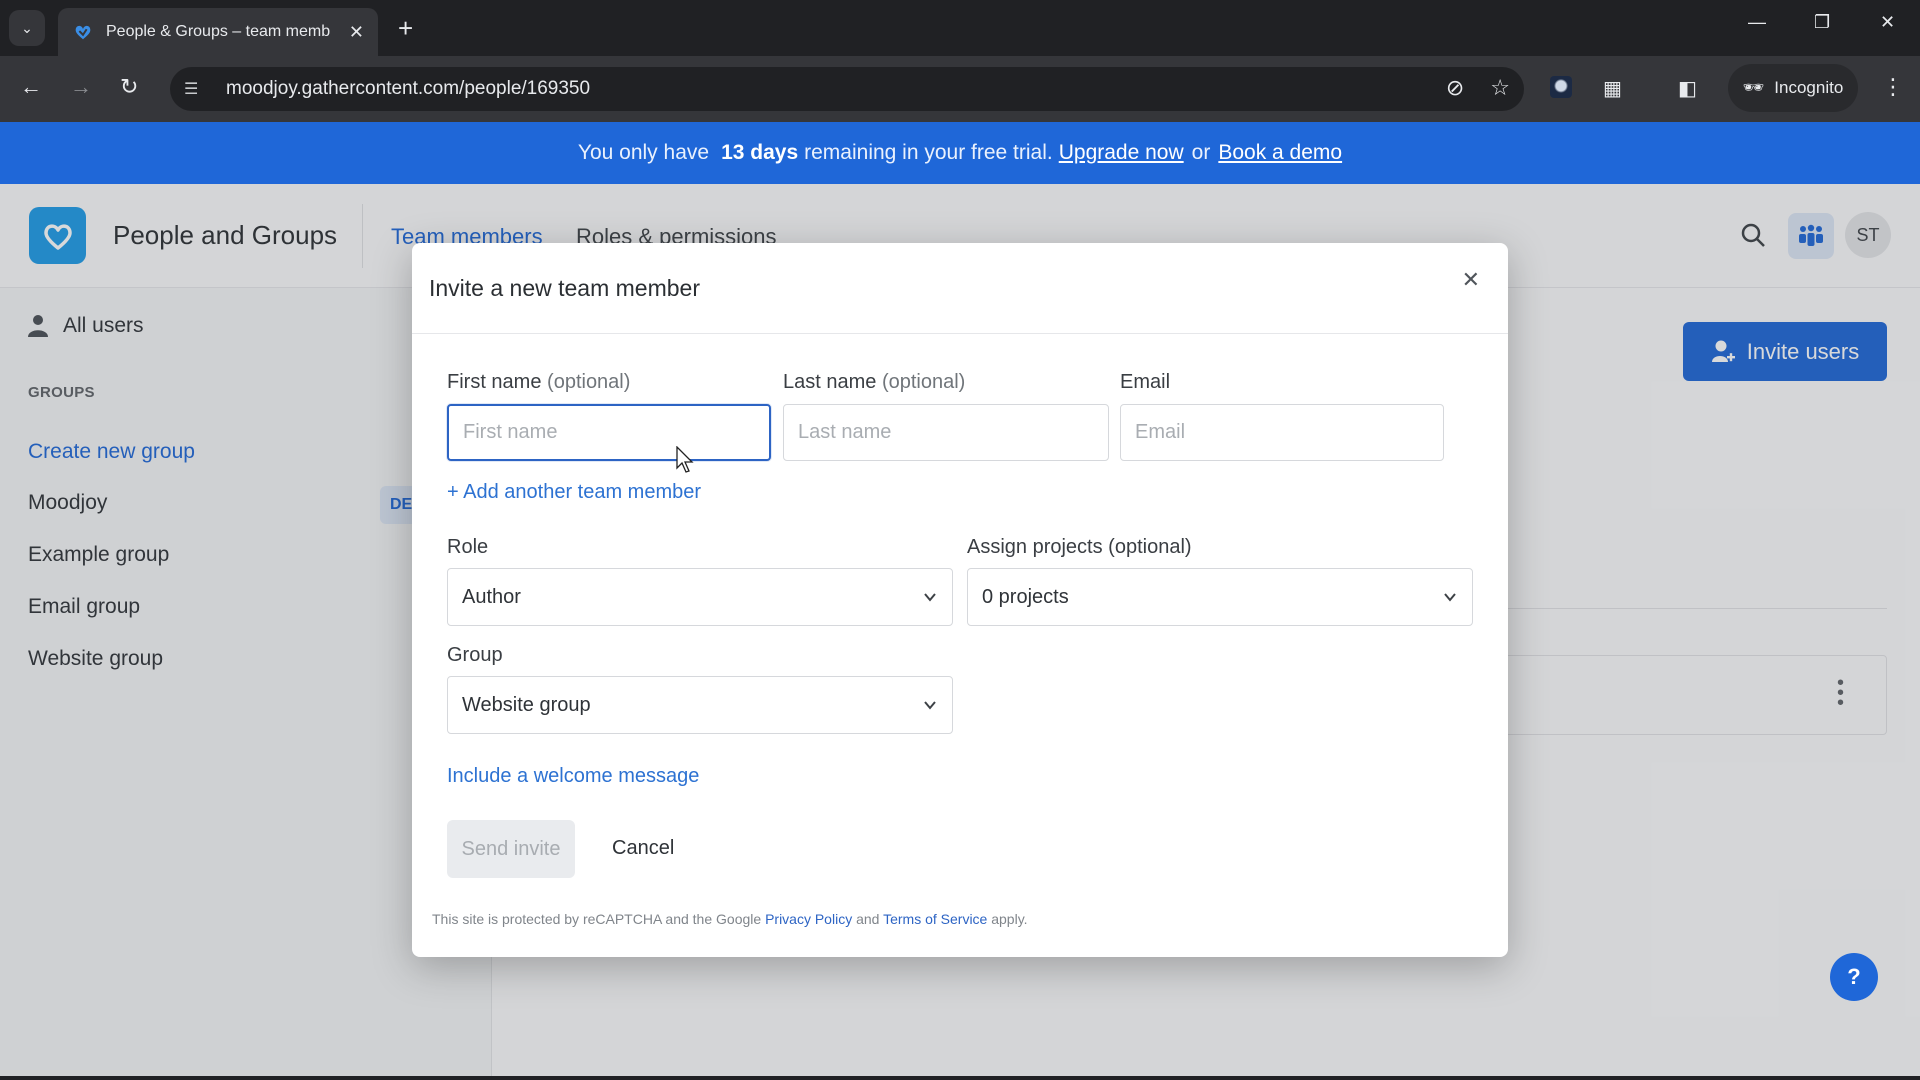  Describe the element at coordinates (1280, 153) in the screenshot. I see `book-demo-link: Book a demo` at that location.